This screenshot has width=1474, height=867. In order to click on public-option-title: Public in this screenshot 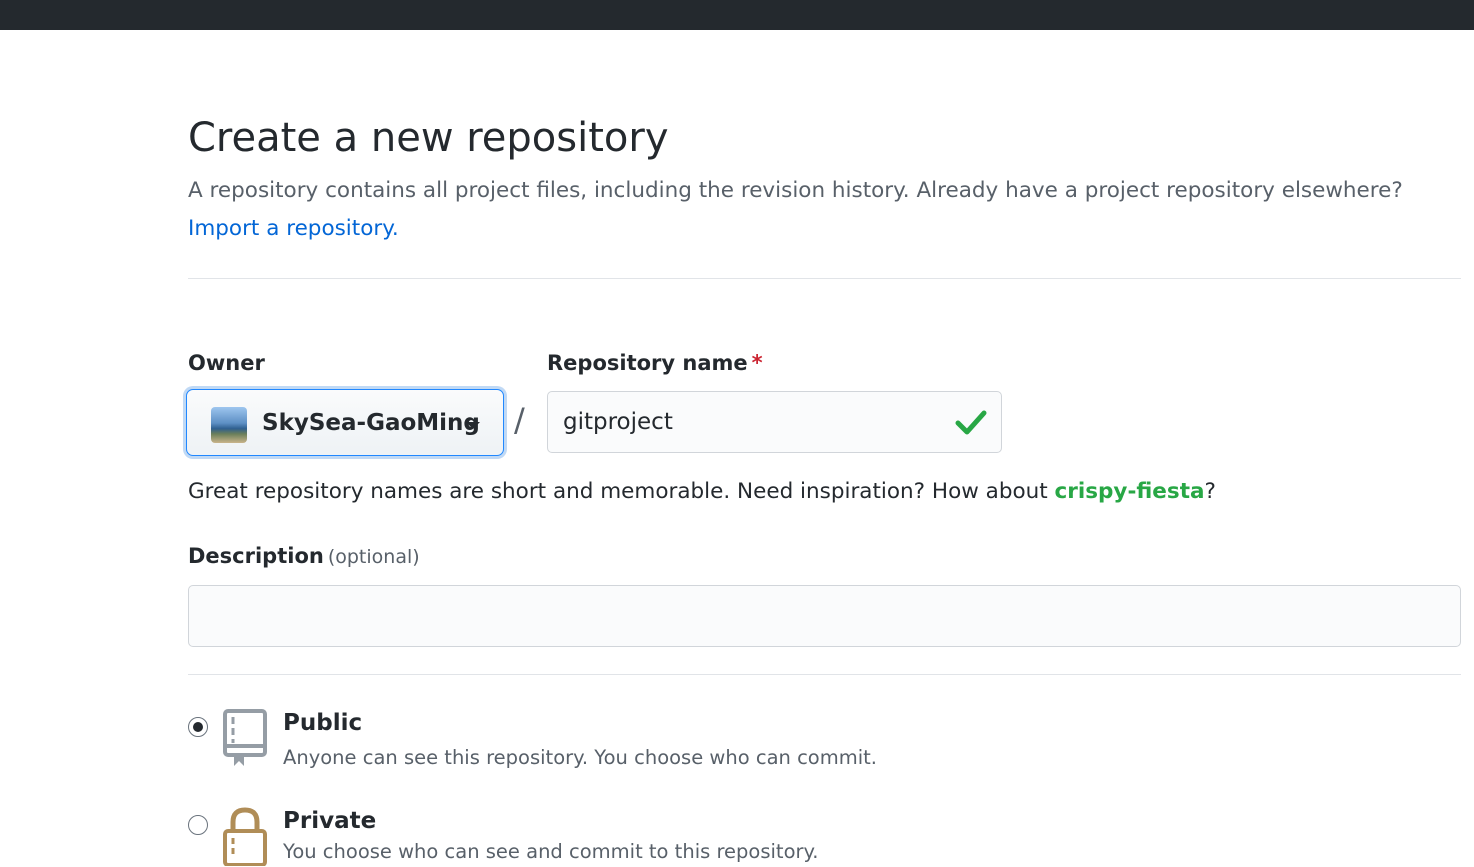, I will do `click(323, 723)`.